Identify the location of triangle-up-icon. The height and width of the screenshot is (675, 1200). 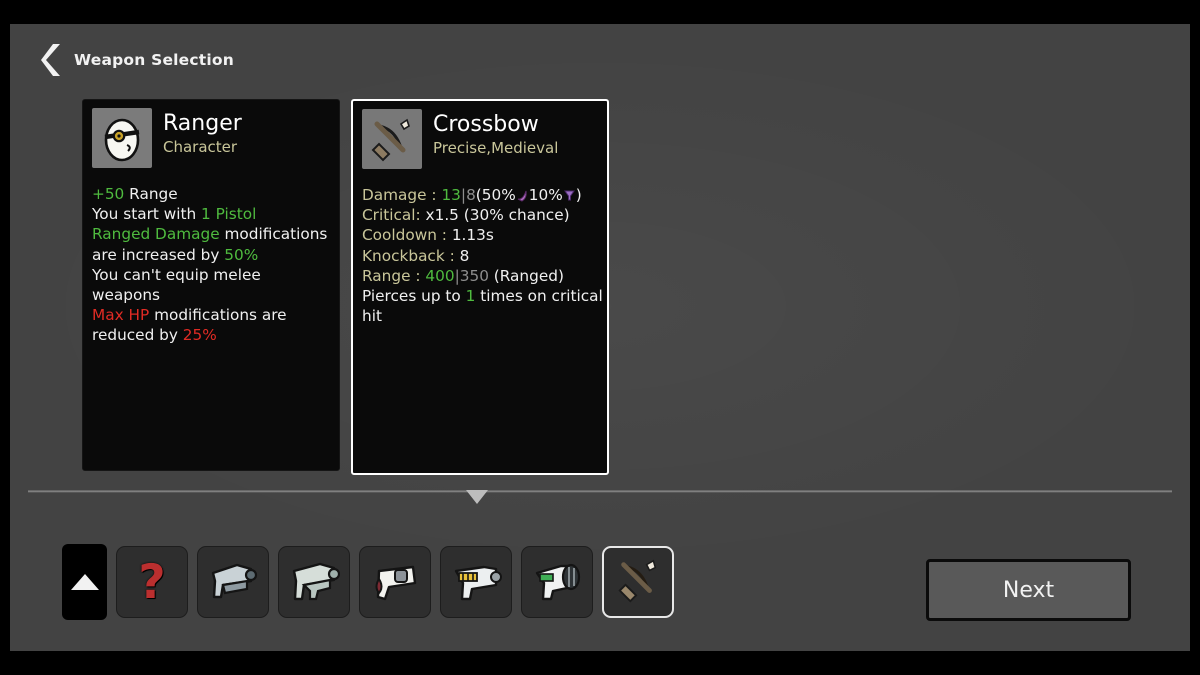
(84, 582).